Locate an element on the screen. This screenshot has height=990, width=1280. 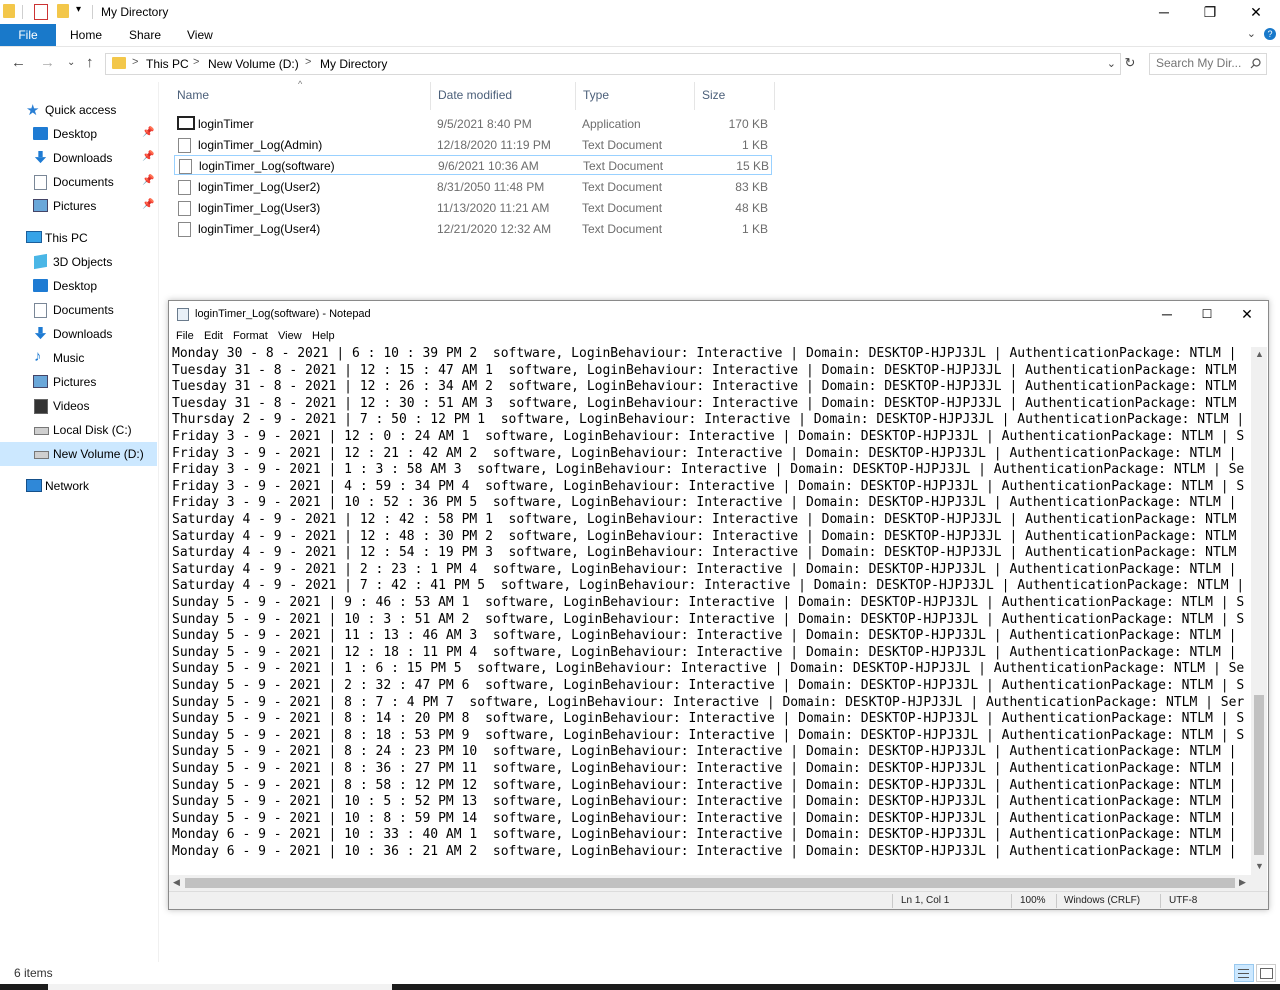
menu-file: File is located at coordinates (185, 336).